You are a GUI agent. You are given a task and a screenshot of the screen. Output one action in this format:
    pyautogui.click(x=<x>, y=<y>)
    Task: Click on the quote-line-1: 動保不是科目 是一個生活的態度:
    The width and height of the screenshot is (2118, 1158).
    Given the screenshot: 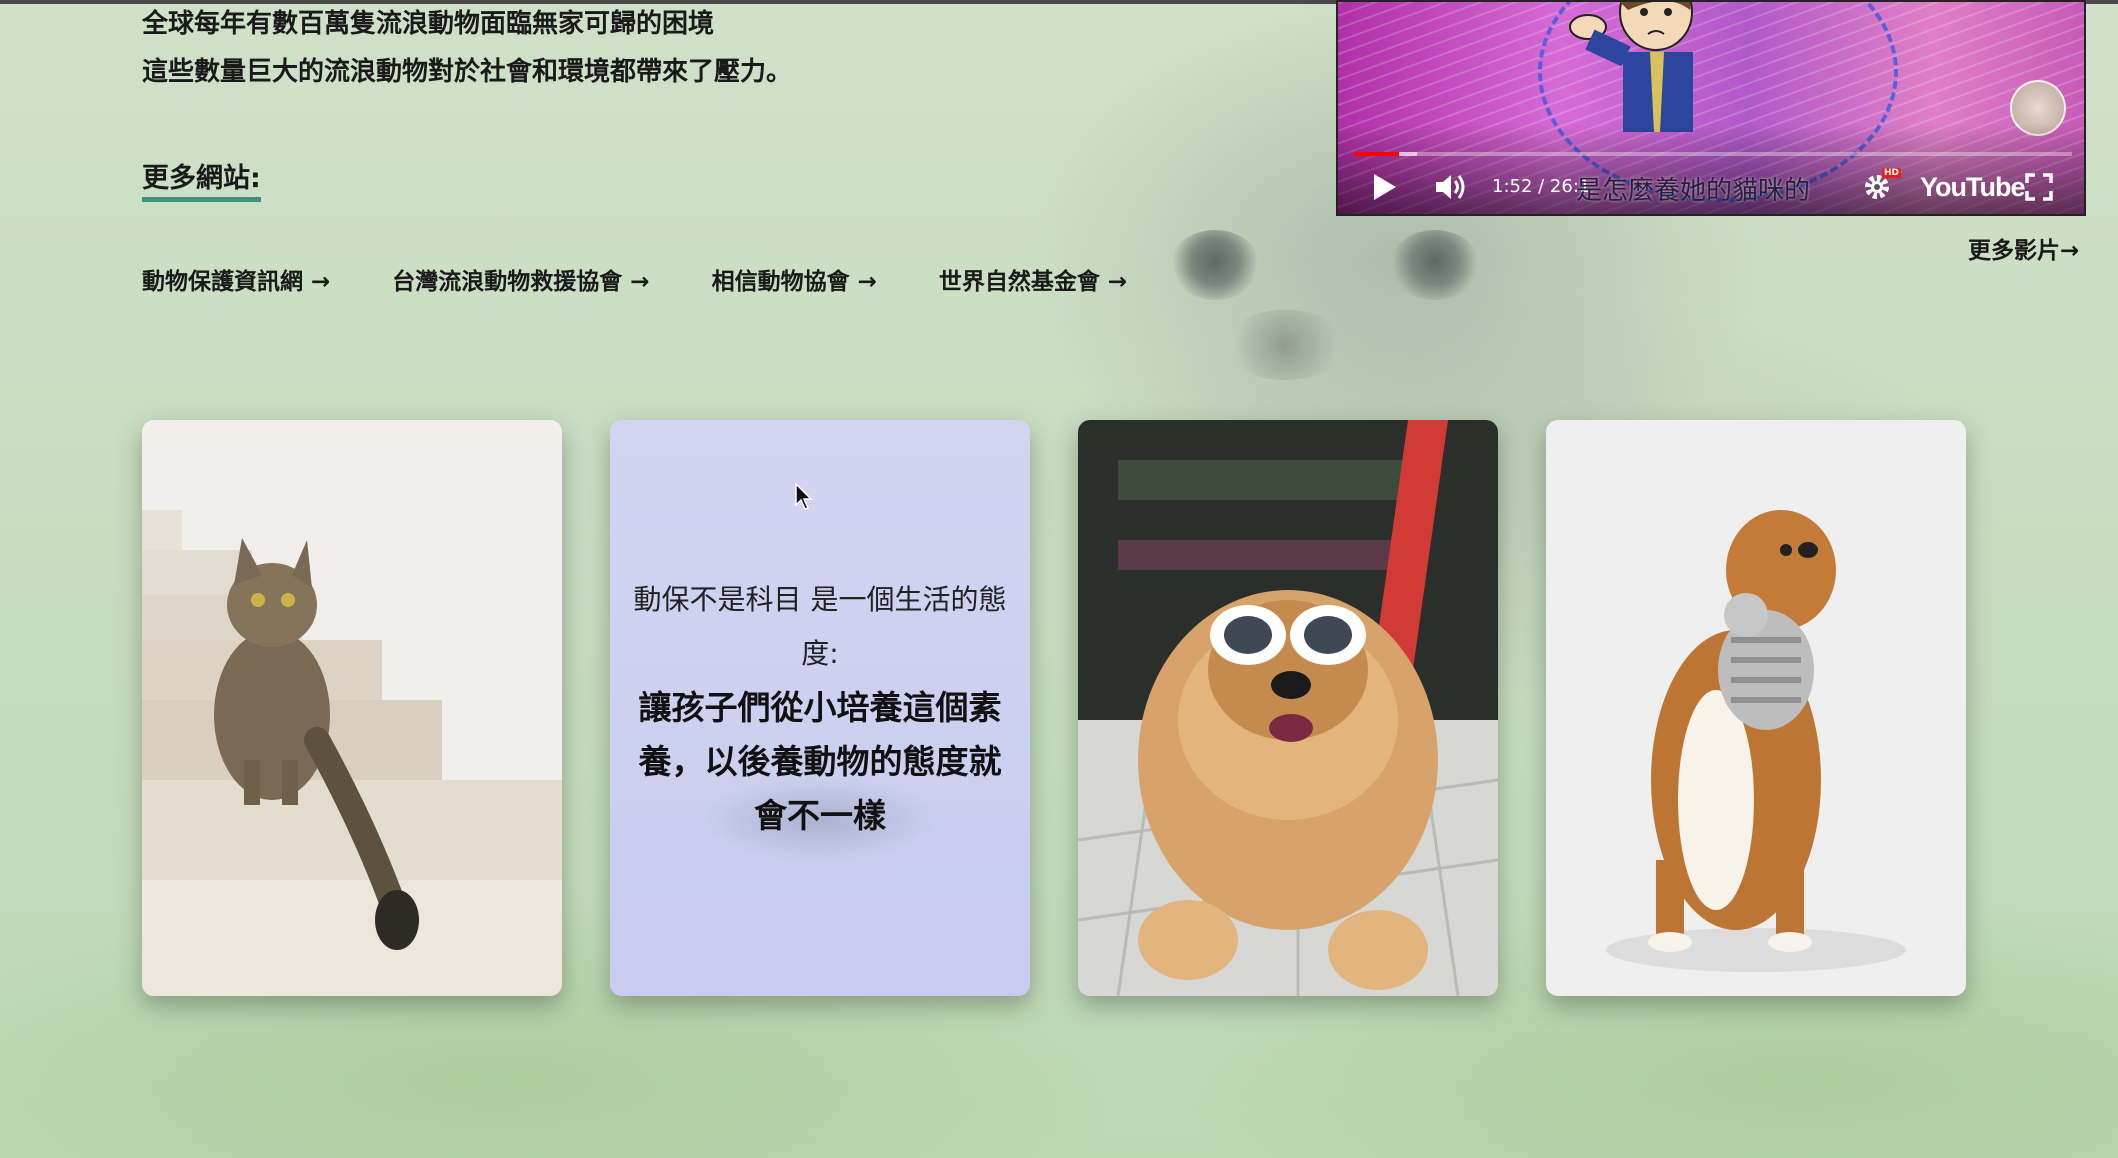 What is the action you would take?
    pyautogui.click(x=820, y=626)
    